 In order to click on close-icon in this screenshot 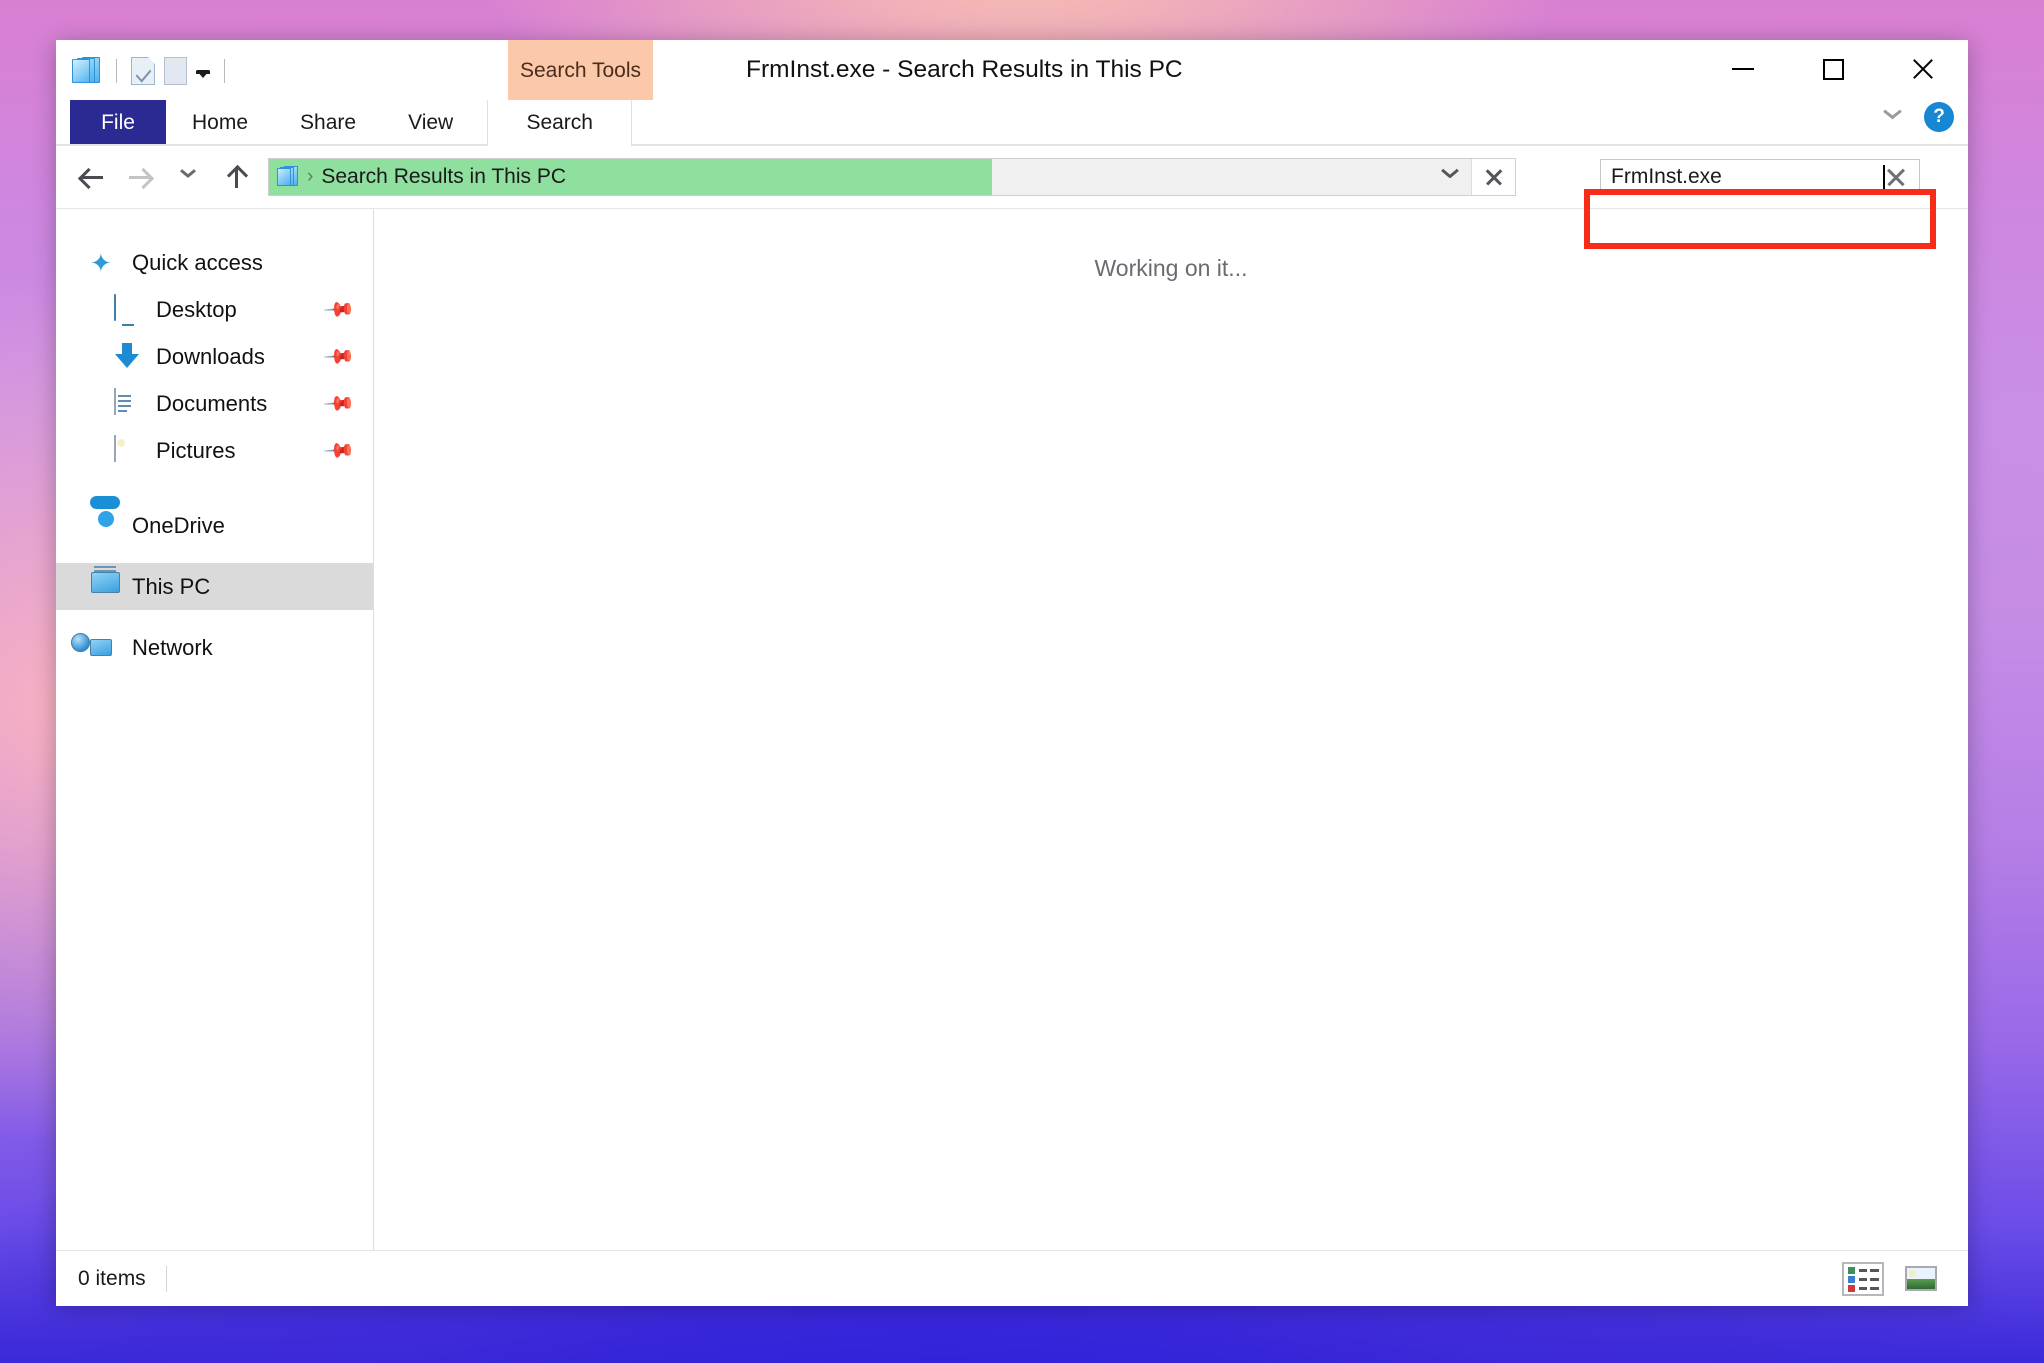, I will do `click(1923, 69)`.